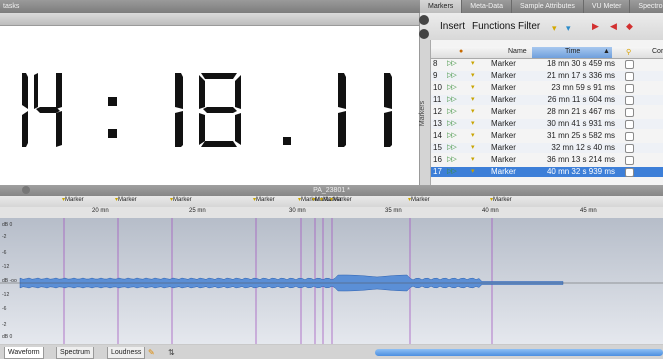  Describe the element at coordinates (425, 112) in the screenshot. I see `markers-sidebar: Markers` at that location.